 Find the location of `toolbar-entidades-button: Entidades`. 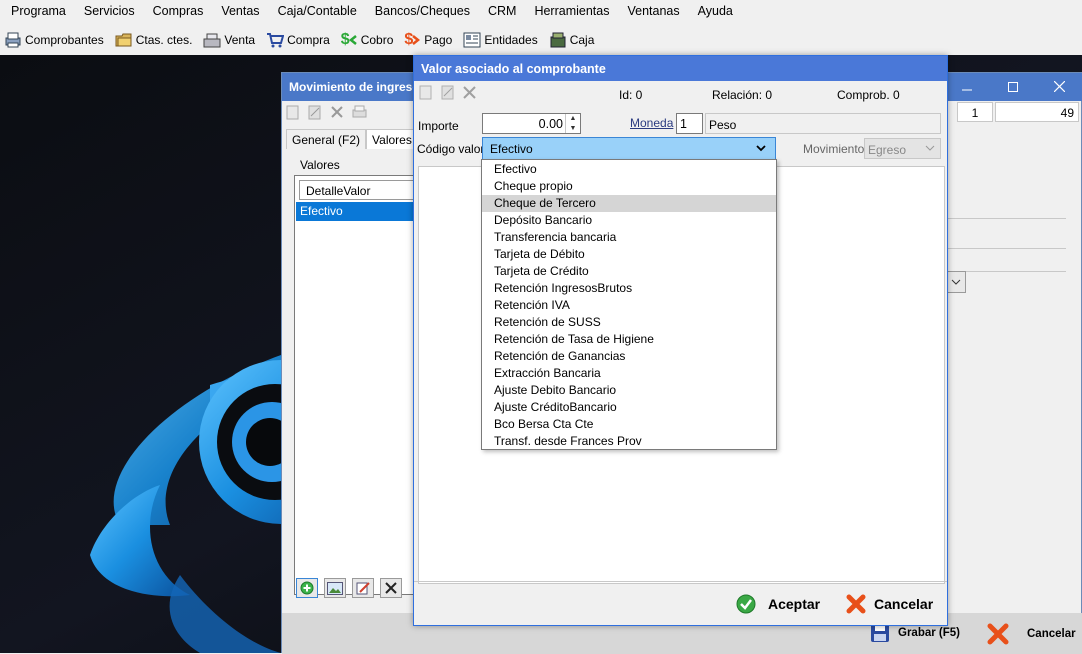

toolbar-entidades-button: Entidades is located at coordinates (500, 40).